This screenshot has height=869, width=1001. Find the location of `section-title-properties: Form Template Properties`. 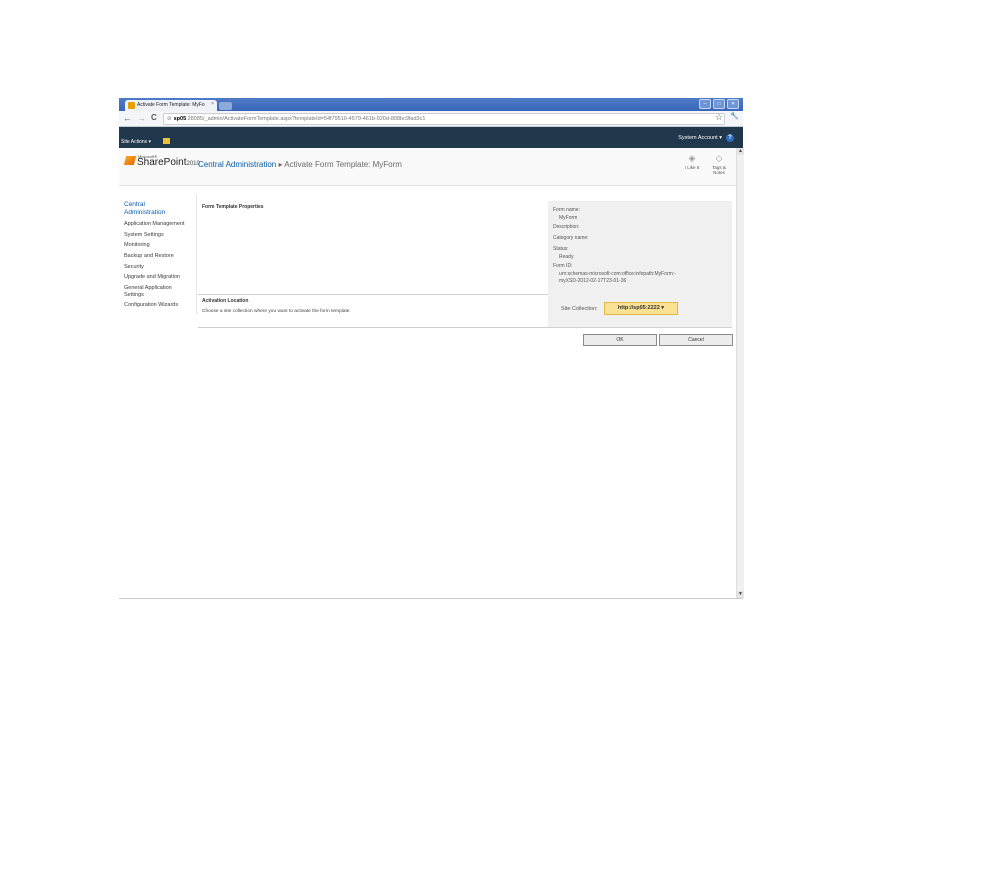

section-title-properties: Form Template Properties is located at coordinates (233, 207).